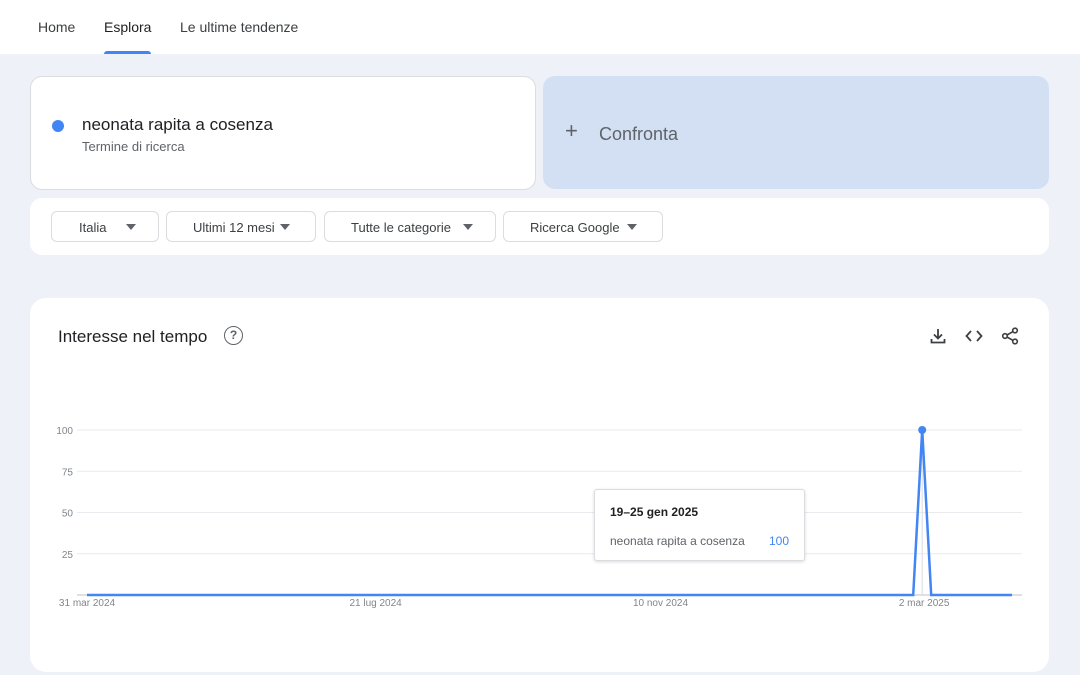 Image resolution: width=1080 pixels, height=675 pixels. What do you see at coordinates (922, 430) in the screenshot?
I see `peak-point` at bounding box center [922, 430].